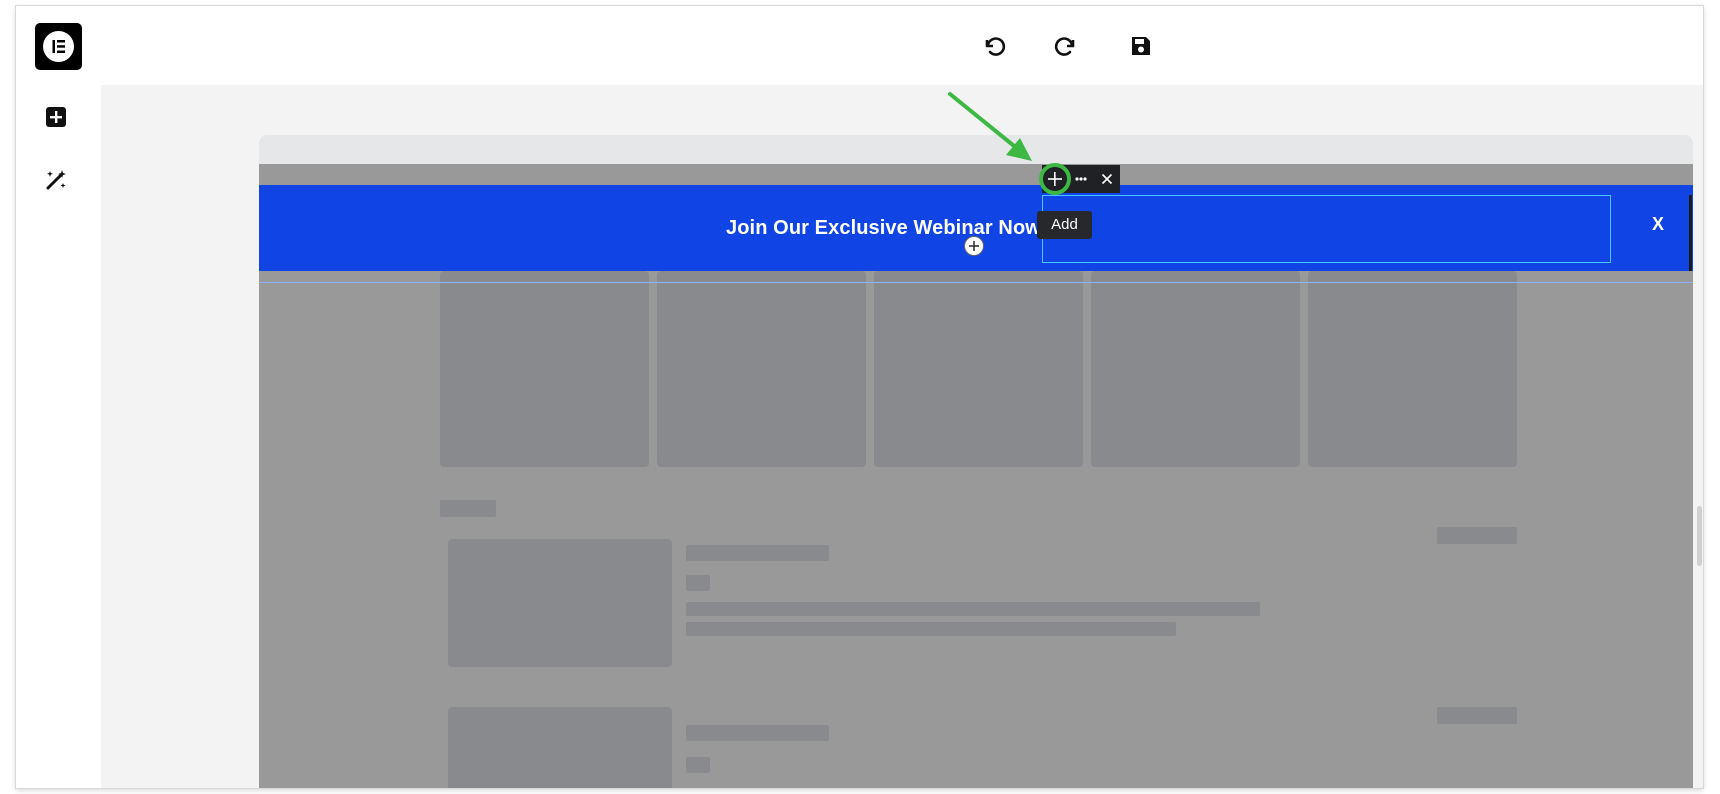 This screenshot has width=1720, height=794. What do you see at coordinates (859, 45) in the screenshot?
I see `top-bar` at bounding box center [859, 45].